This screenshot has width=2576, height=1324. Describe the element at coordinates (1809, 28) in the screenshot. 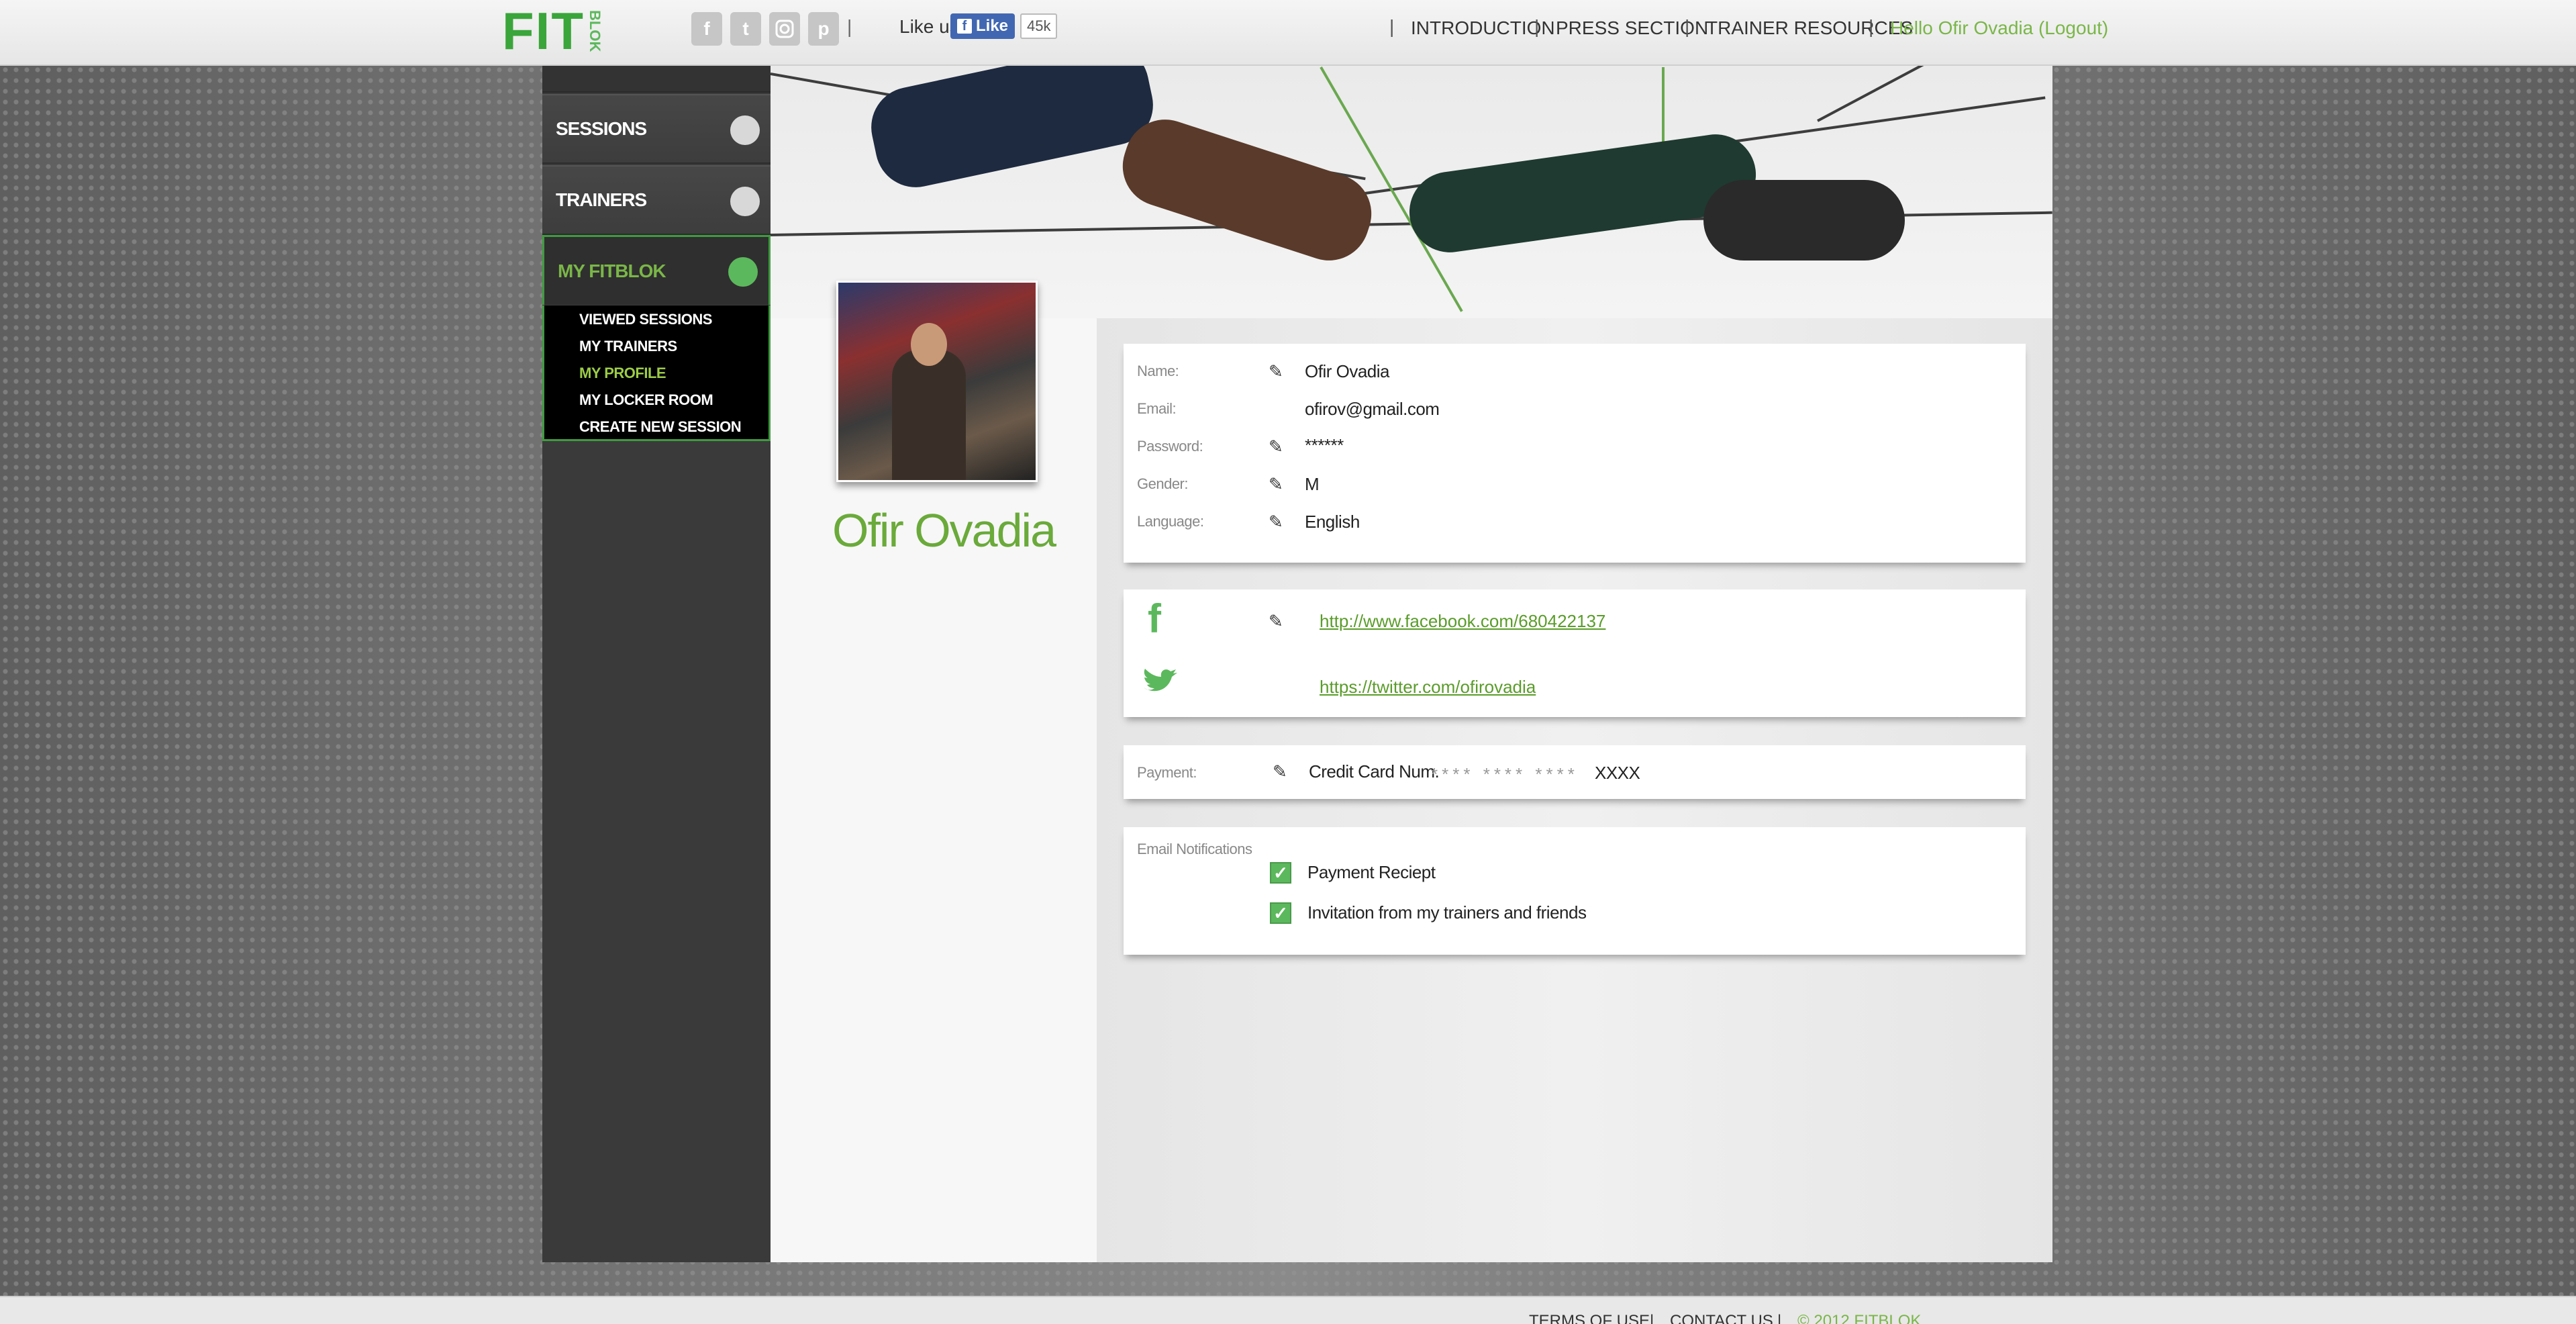

I see `nav-trainer-resources: TRAINER RESOURCES` at that location.